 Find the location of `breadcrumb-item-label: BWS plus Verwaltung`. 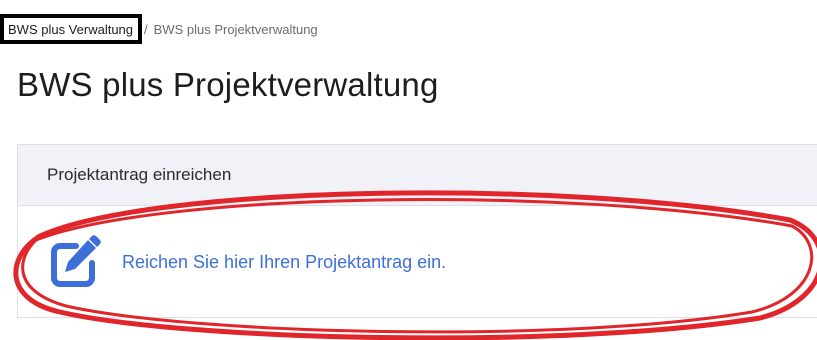

breadcrumb-item-label: BWS plus Verwaltung is located at coordinates (71, 29).